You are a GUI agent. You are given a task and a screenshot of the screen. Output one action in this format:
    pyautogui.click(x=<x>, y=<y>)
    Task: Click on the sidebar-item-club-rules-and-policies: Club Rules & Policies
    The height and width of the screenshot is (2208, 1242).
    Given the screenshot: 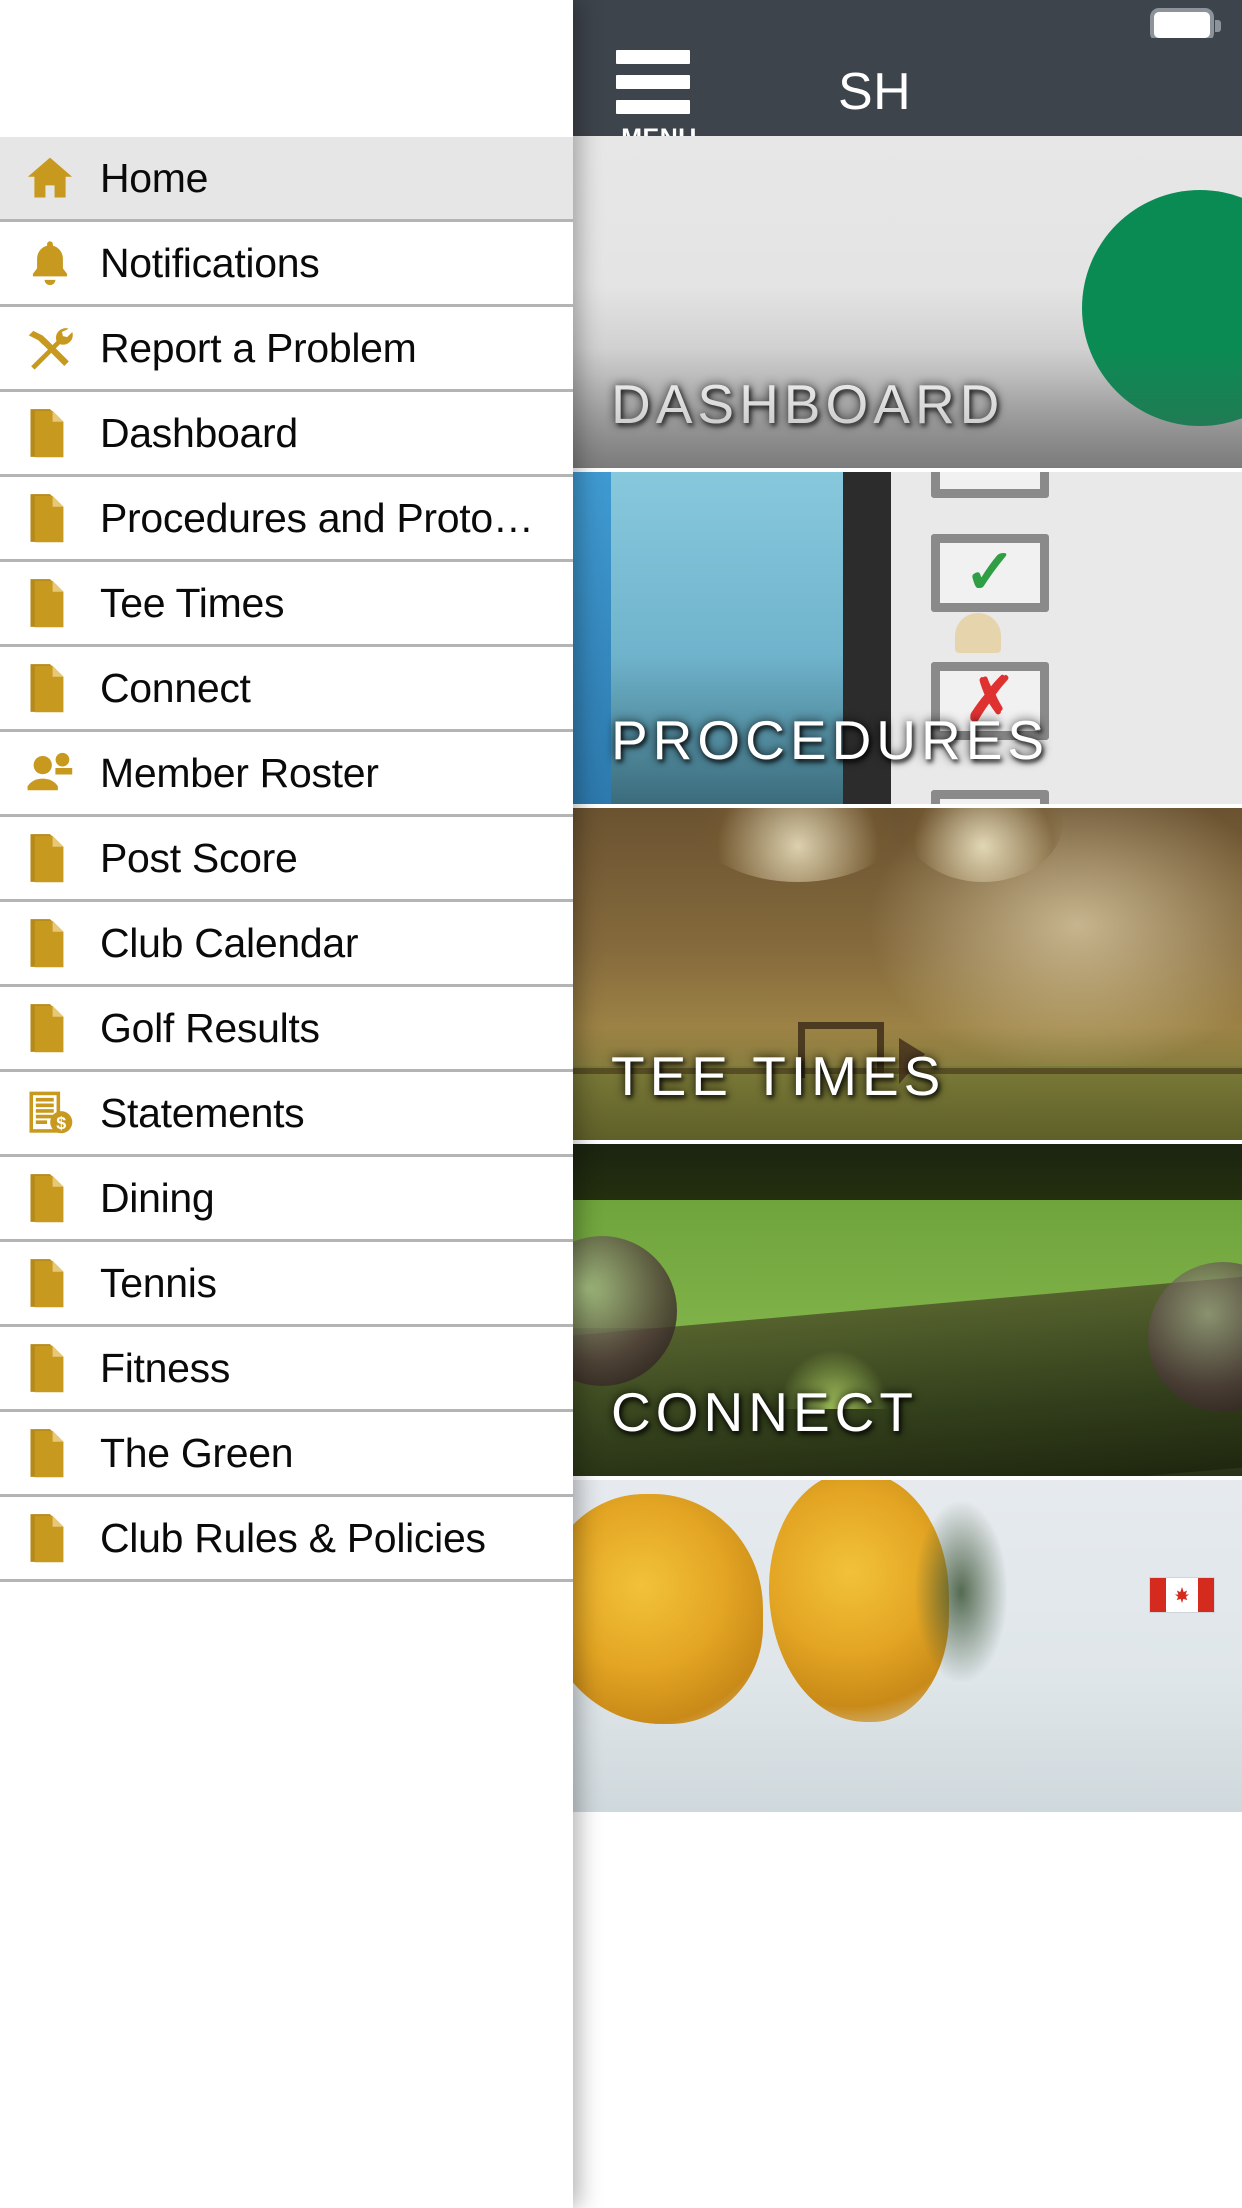 What is the action you would take?
    pyautogui.click(x=286, y=1539)
    